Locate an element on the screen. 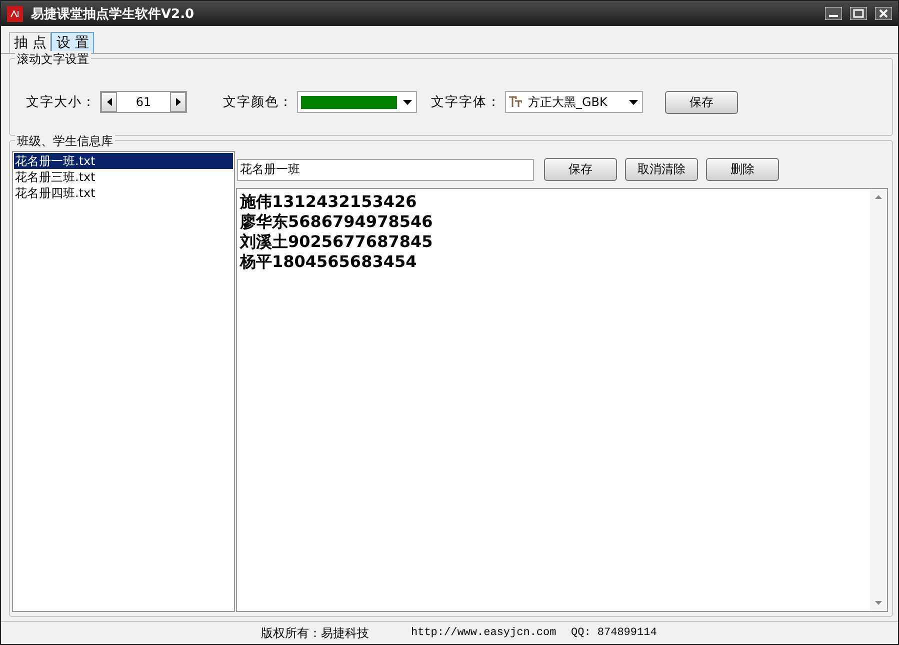 Image resolution: width=899 pixels, height=645 pixels. increment-button is located at coordinates (178, 102).